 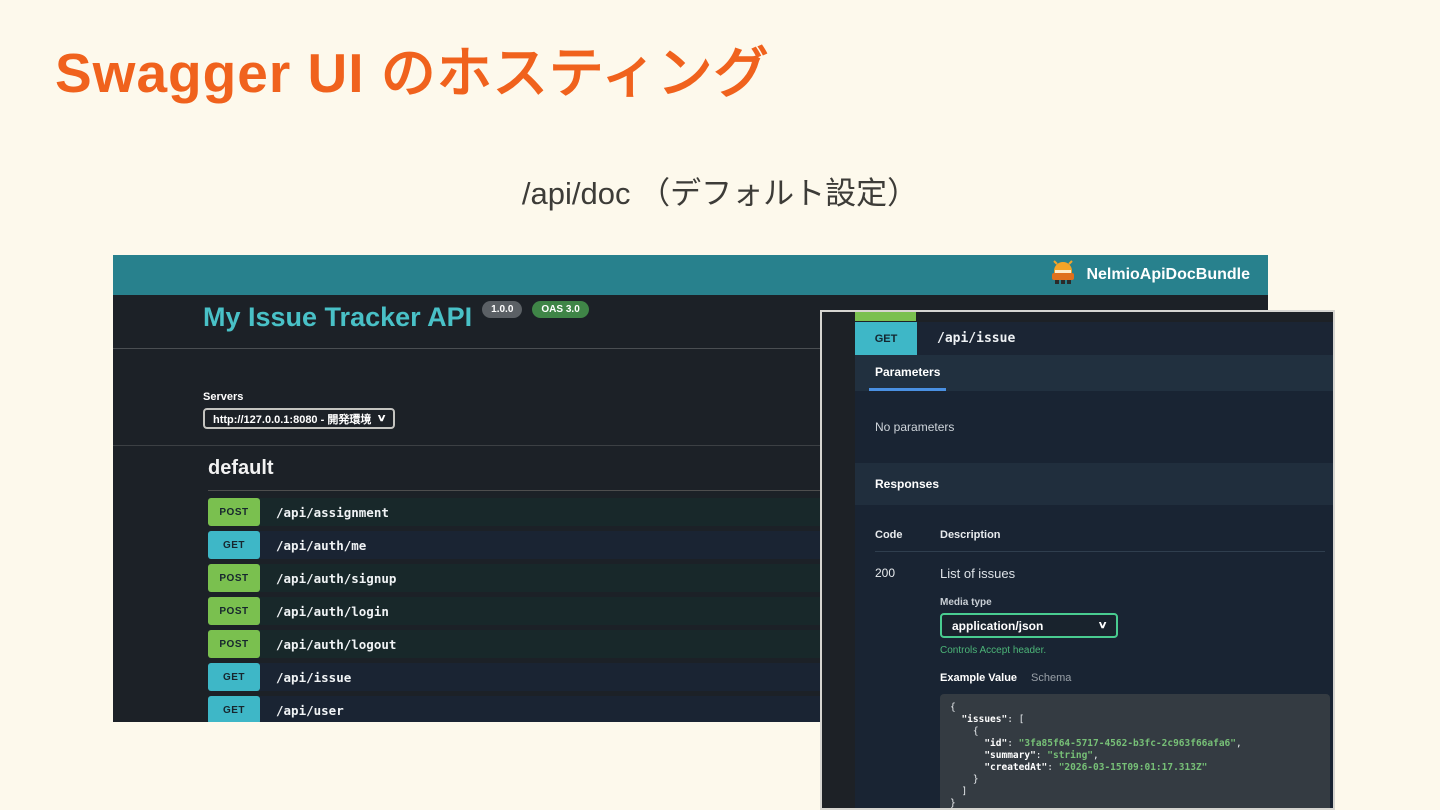 What do you see at coordinates (993, 650) in the screenshot?
I see `controls-accept-hint: Controls Accept header.` at bounding box center [993, 650].